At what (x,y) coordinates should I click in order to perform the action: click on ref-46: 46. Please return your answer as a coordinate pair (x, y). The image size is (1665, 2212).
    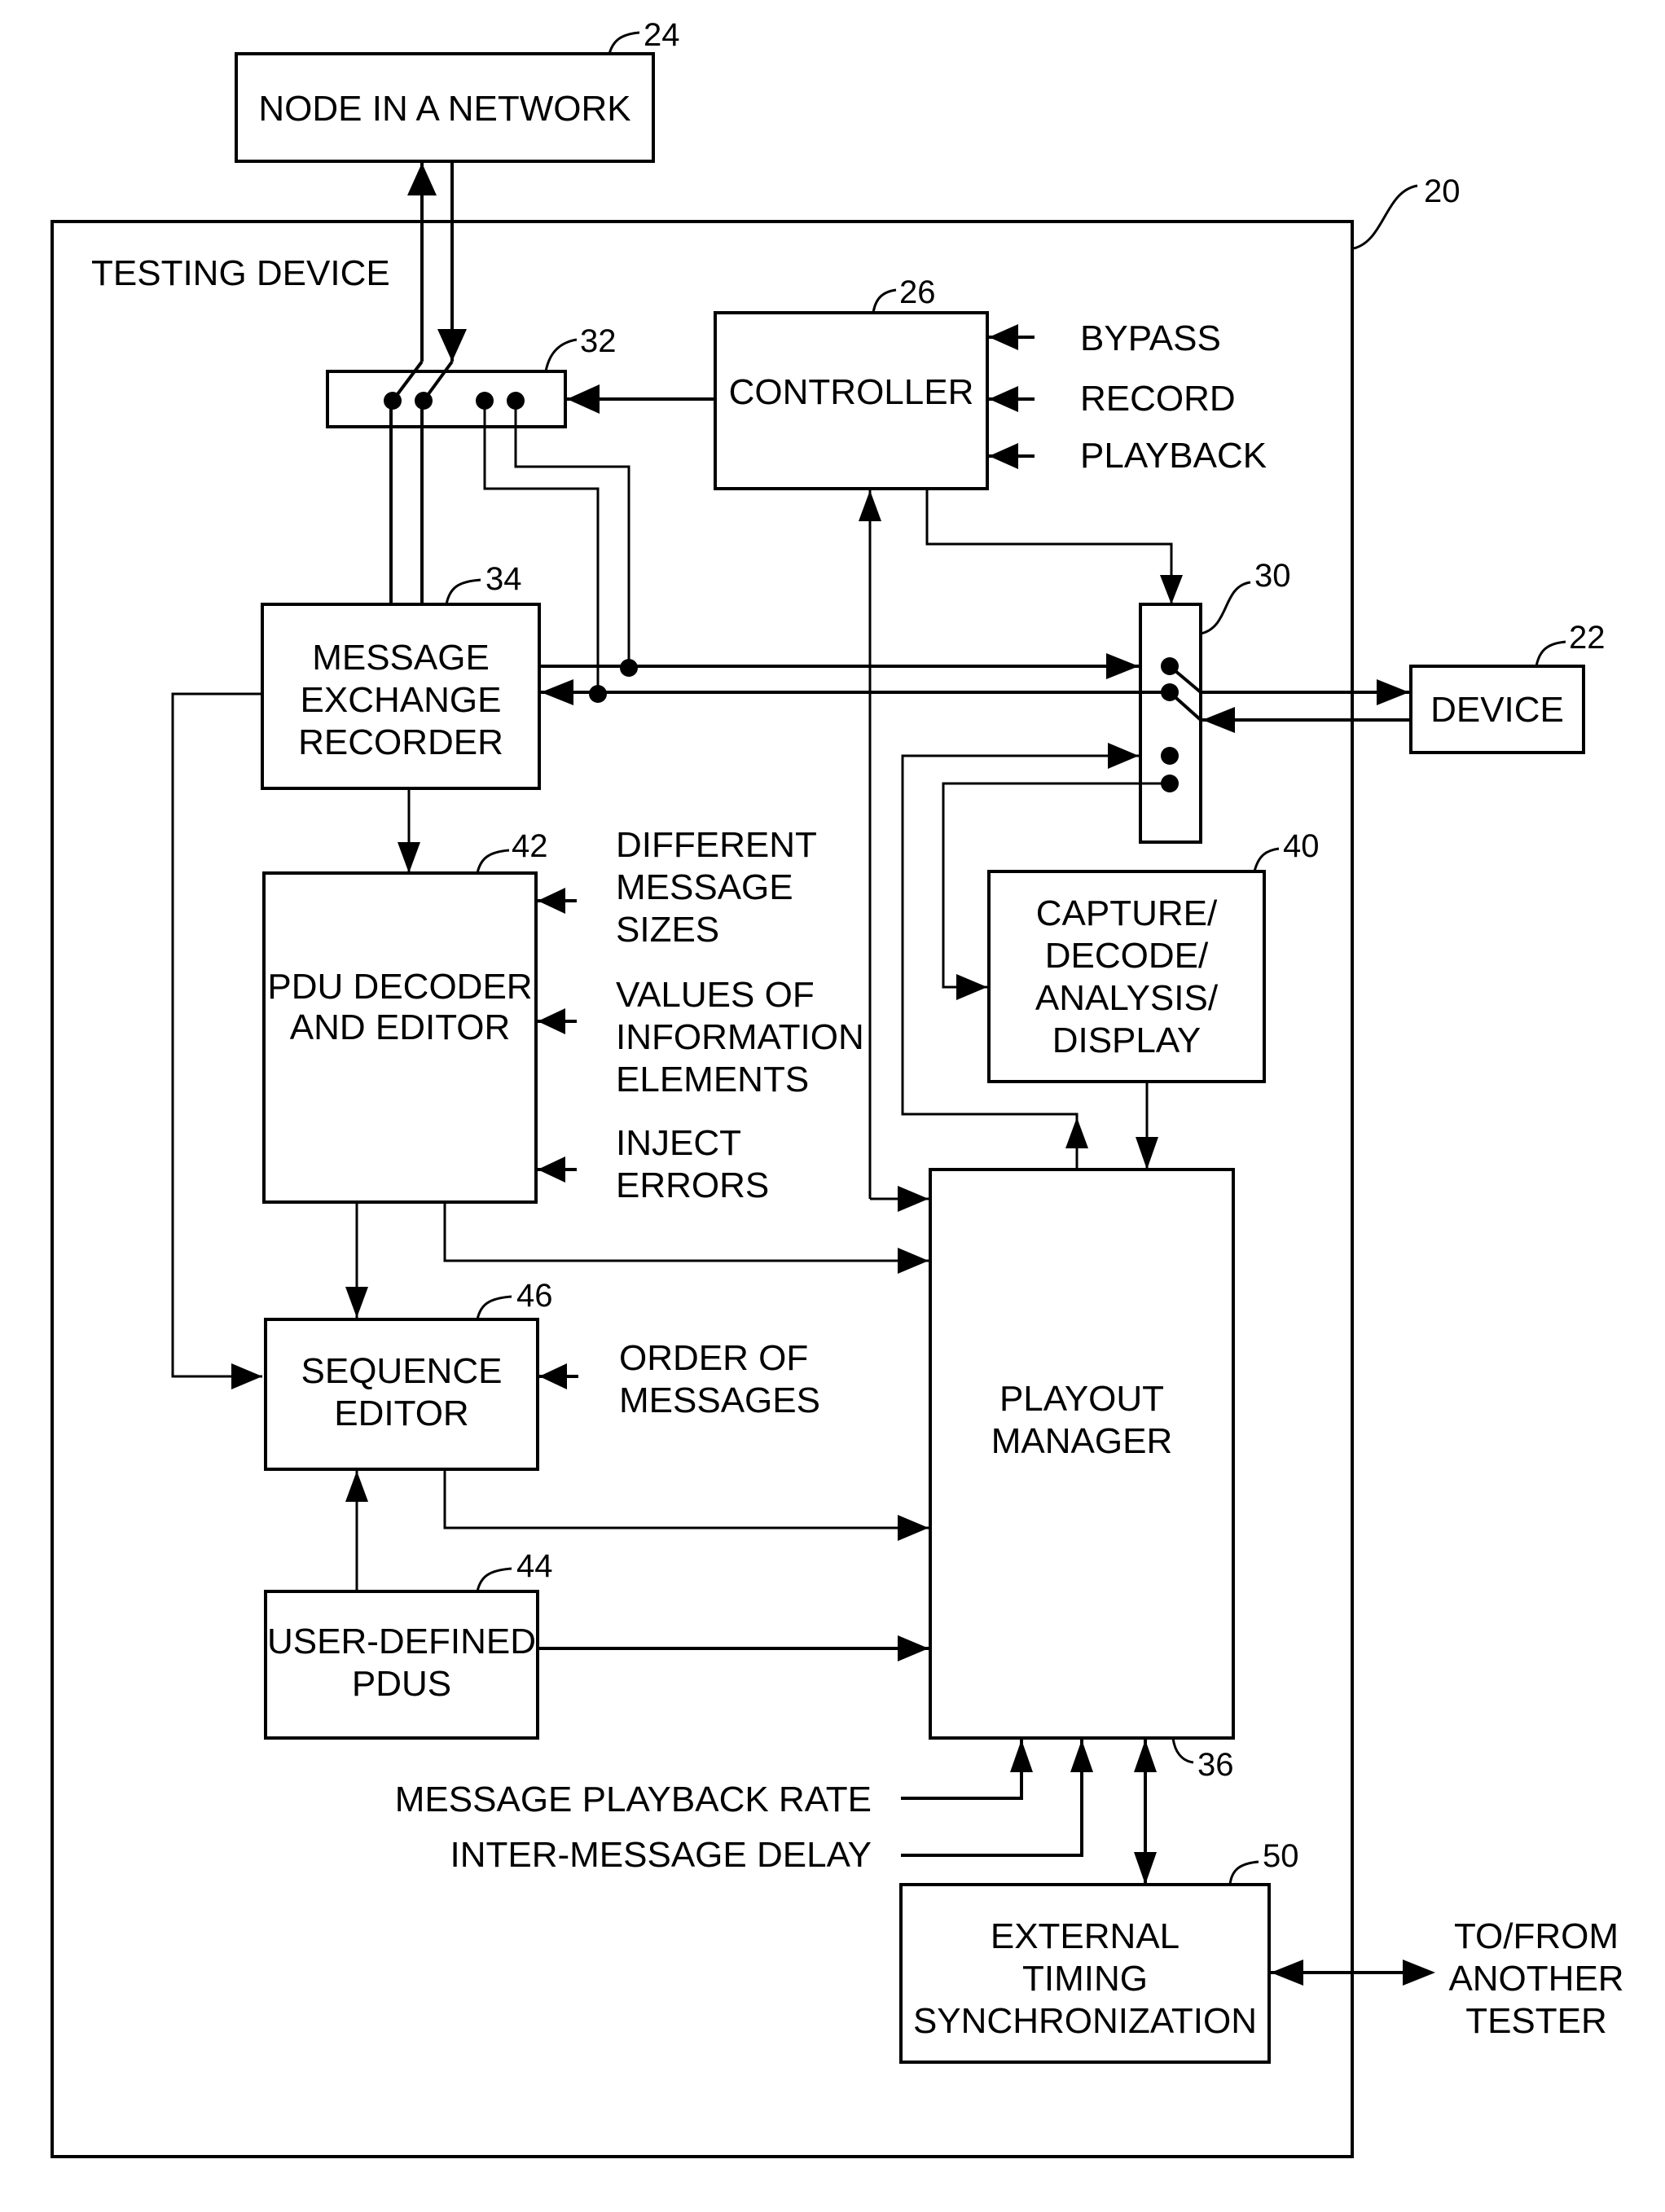
    Looking at the image, I should click on (535, 1296).